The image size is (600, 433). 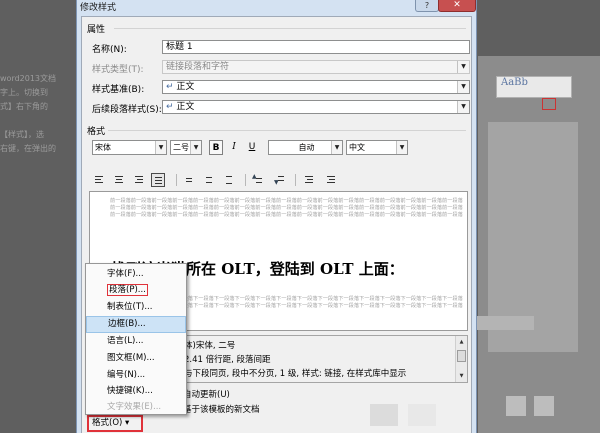 I want to click on align-left-icon, so click(x=99, y=180).